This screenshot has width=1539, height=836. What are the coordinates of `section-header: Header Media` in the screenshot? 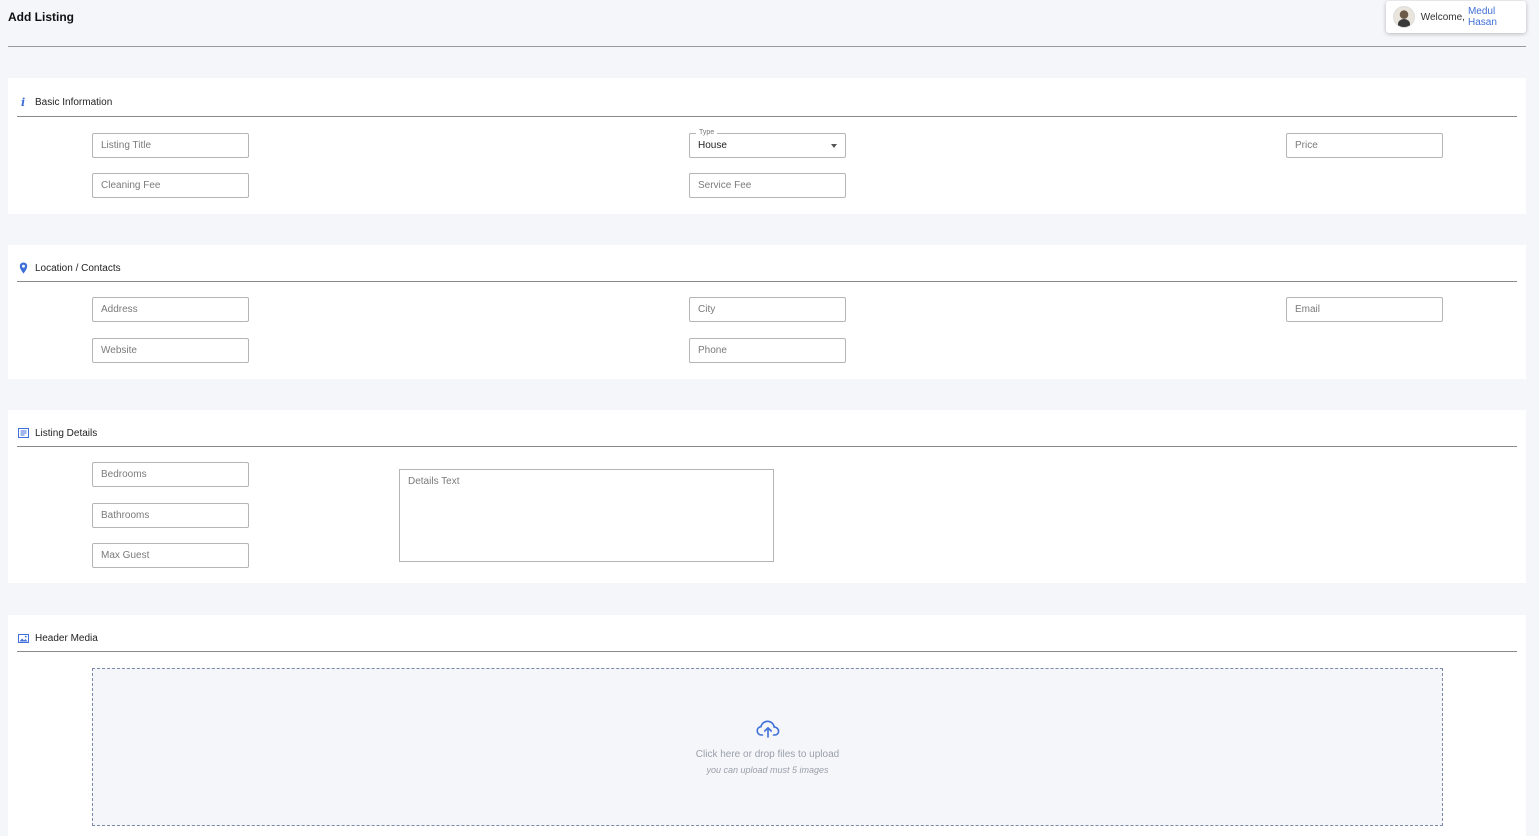 It's located at (57, 638).